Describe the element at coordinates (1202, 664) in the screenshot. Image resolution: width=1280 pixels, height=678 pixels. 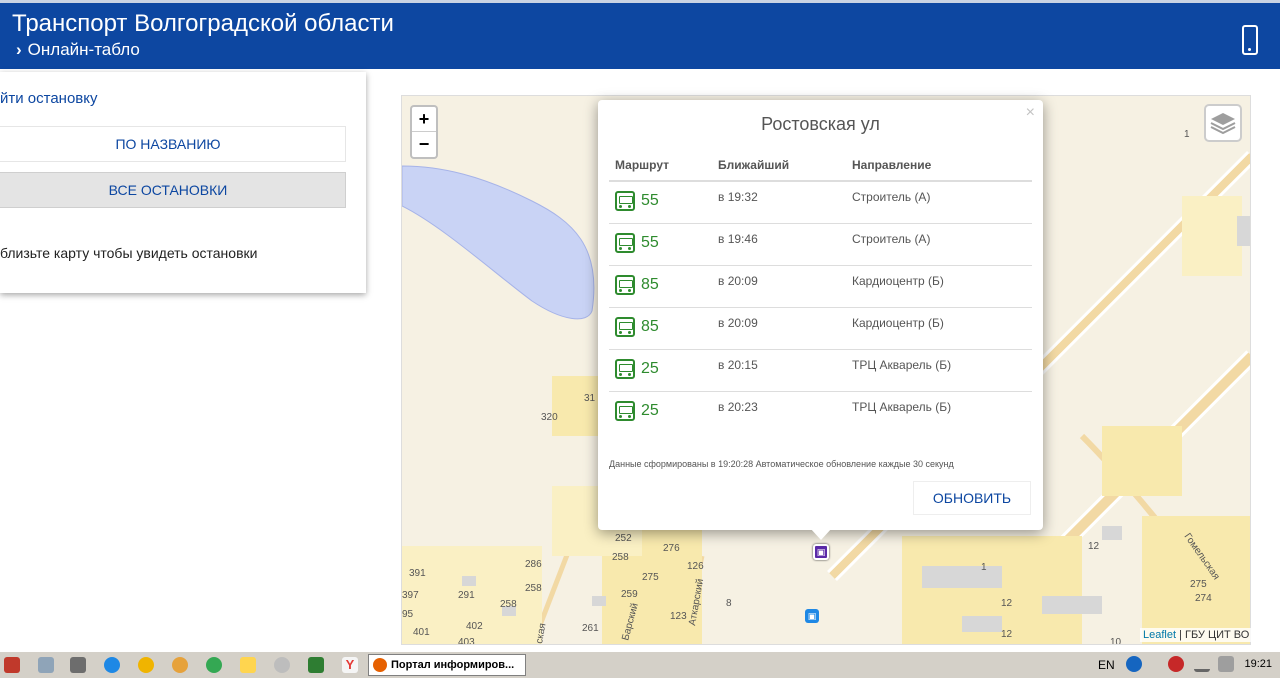
I see `signal-icon` at that location.